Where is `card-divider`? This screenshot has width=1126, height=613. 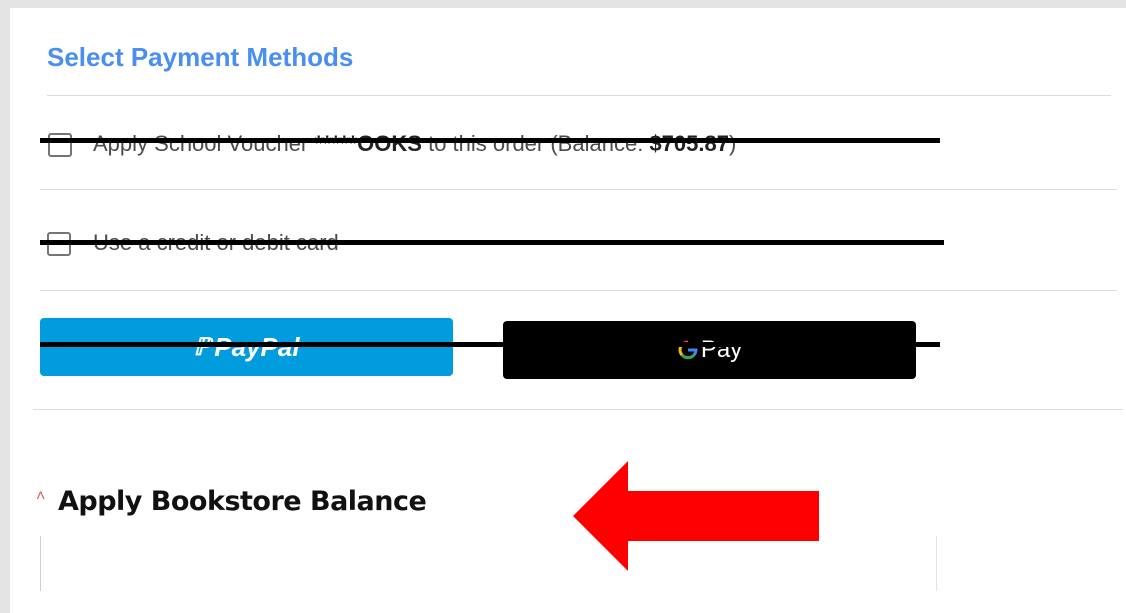 card-divider is located at coordinates (578, 290).